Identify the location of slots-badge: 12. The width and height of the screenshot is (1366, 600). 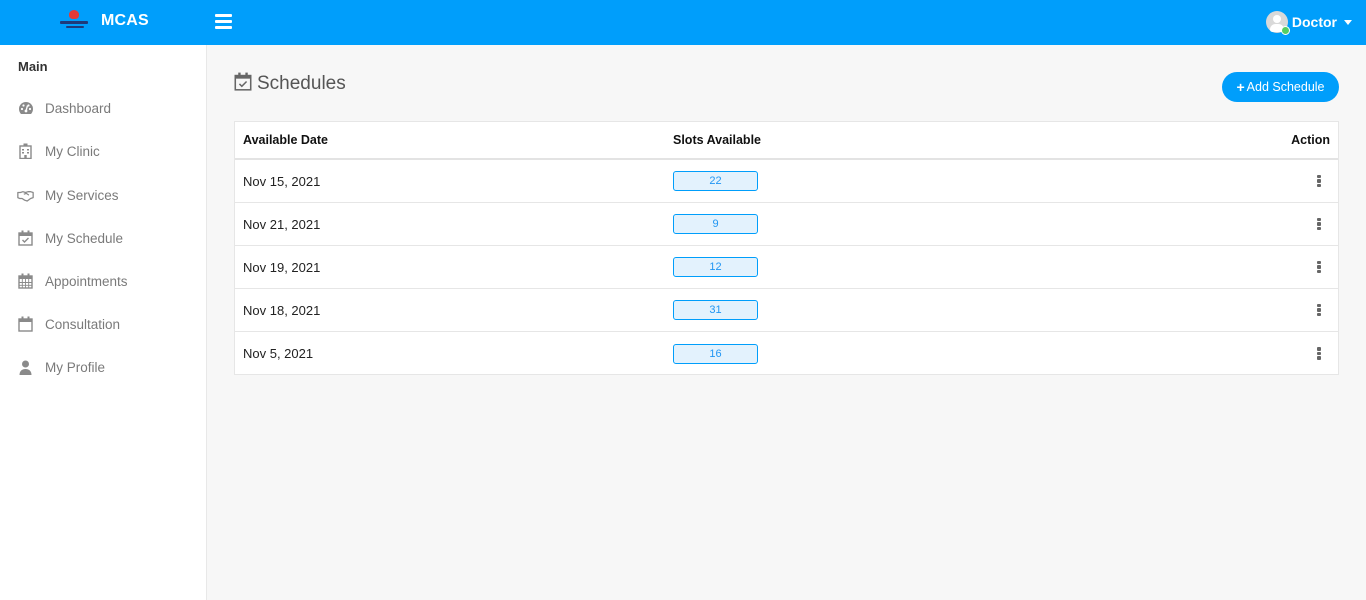
(715, 267).